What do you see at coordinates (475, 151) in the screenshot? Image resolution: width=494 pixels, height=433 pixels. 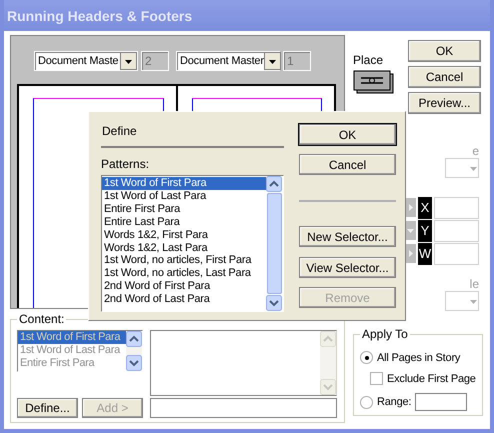 I see `field-label: e` at bounding box center [475, 151].